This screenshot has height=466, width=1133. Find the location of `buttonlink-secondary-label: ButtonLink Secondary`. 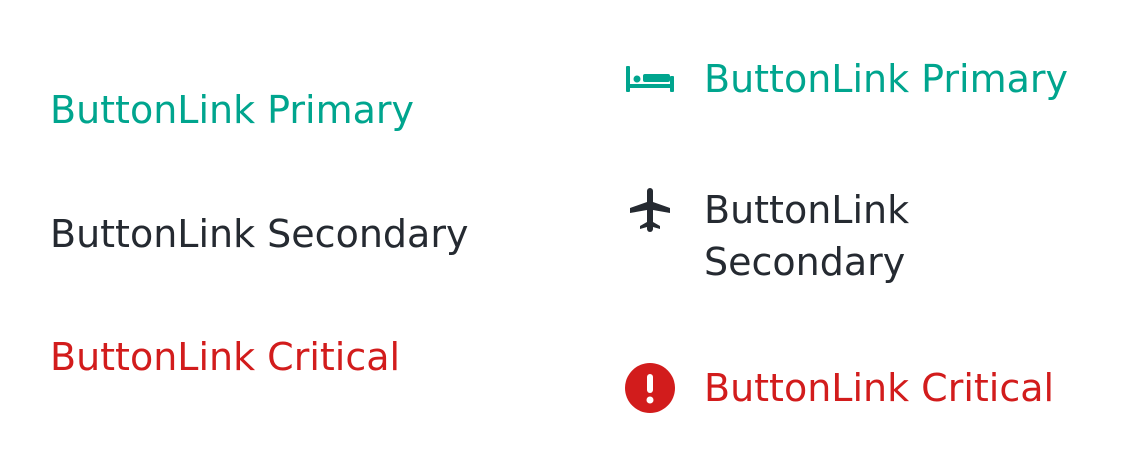

buttonlink-secondary-label: ButtonLink Secondary is located at coordinates (259, 234).